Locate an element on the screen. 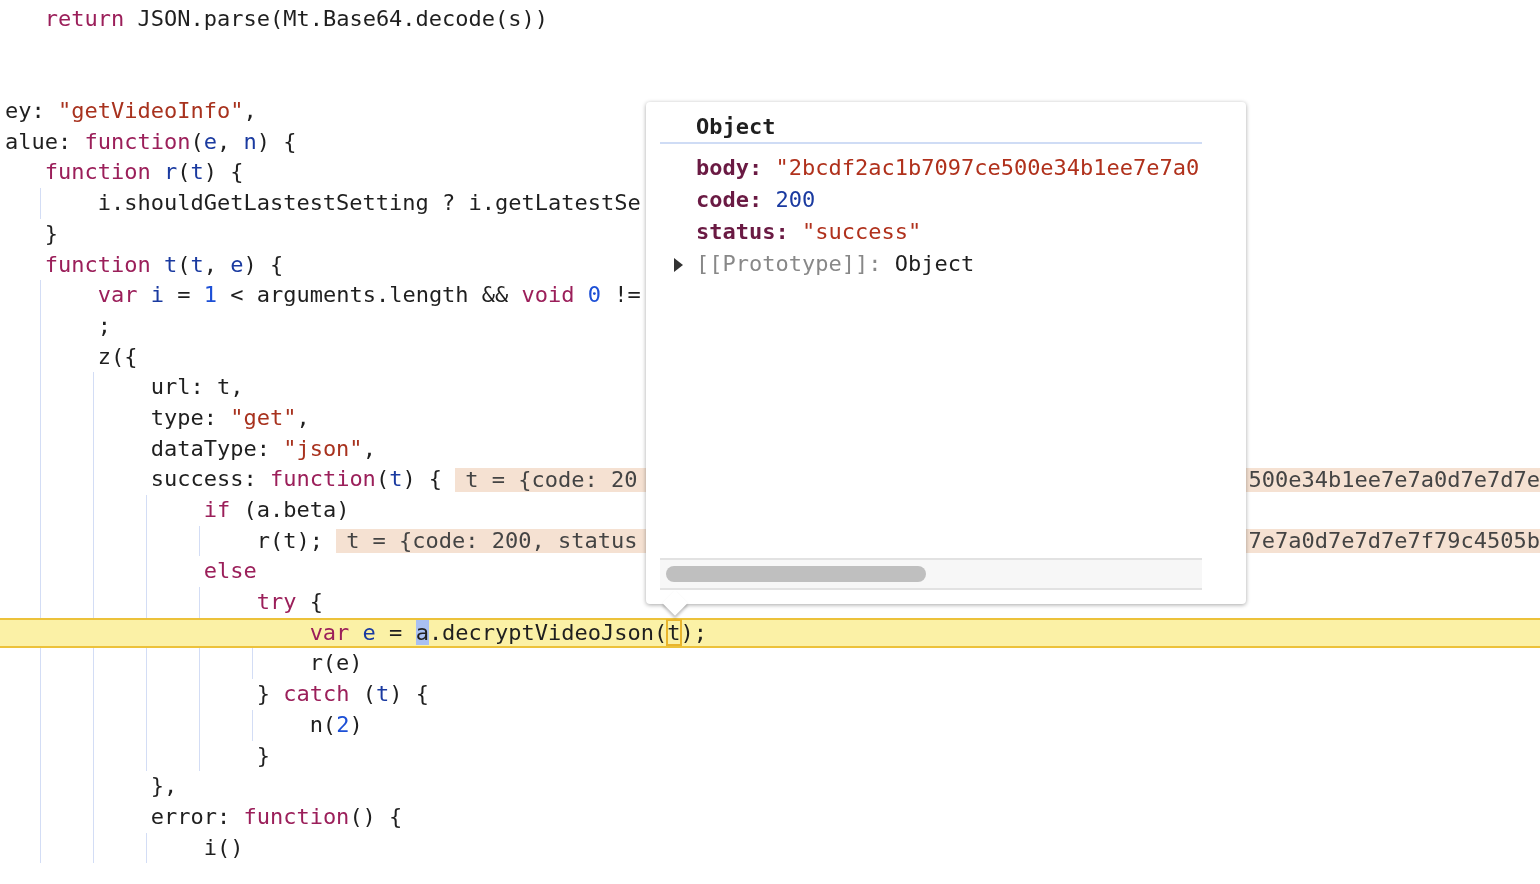 The image size is (1540, 884). horizontal-scrollbar is located at coordinates (931, 574).